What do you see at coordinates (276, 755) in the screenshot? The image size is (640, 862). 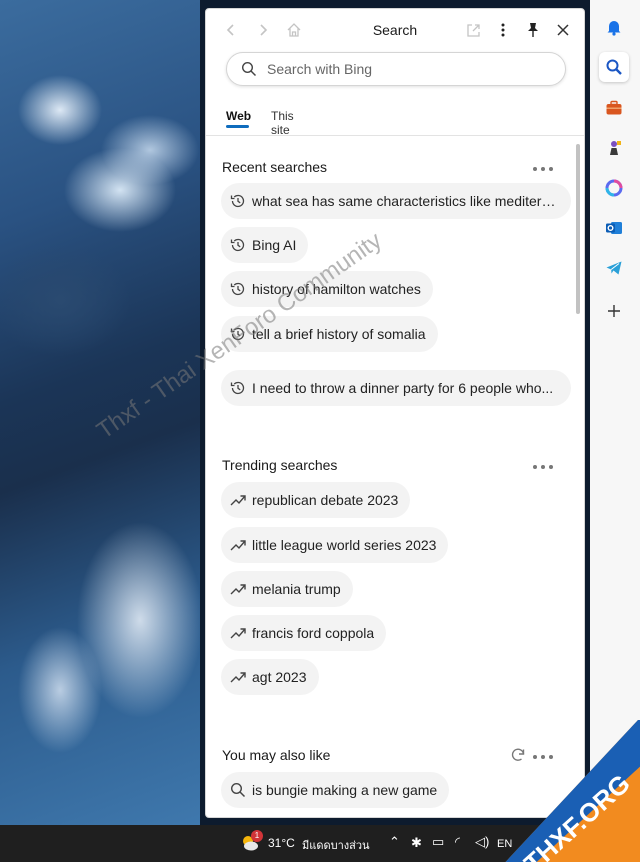 I see `also-like-title: You may also like` at bounding box center [276, 755].